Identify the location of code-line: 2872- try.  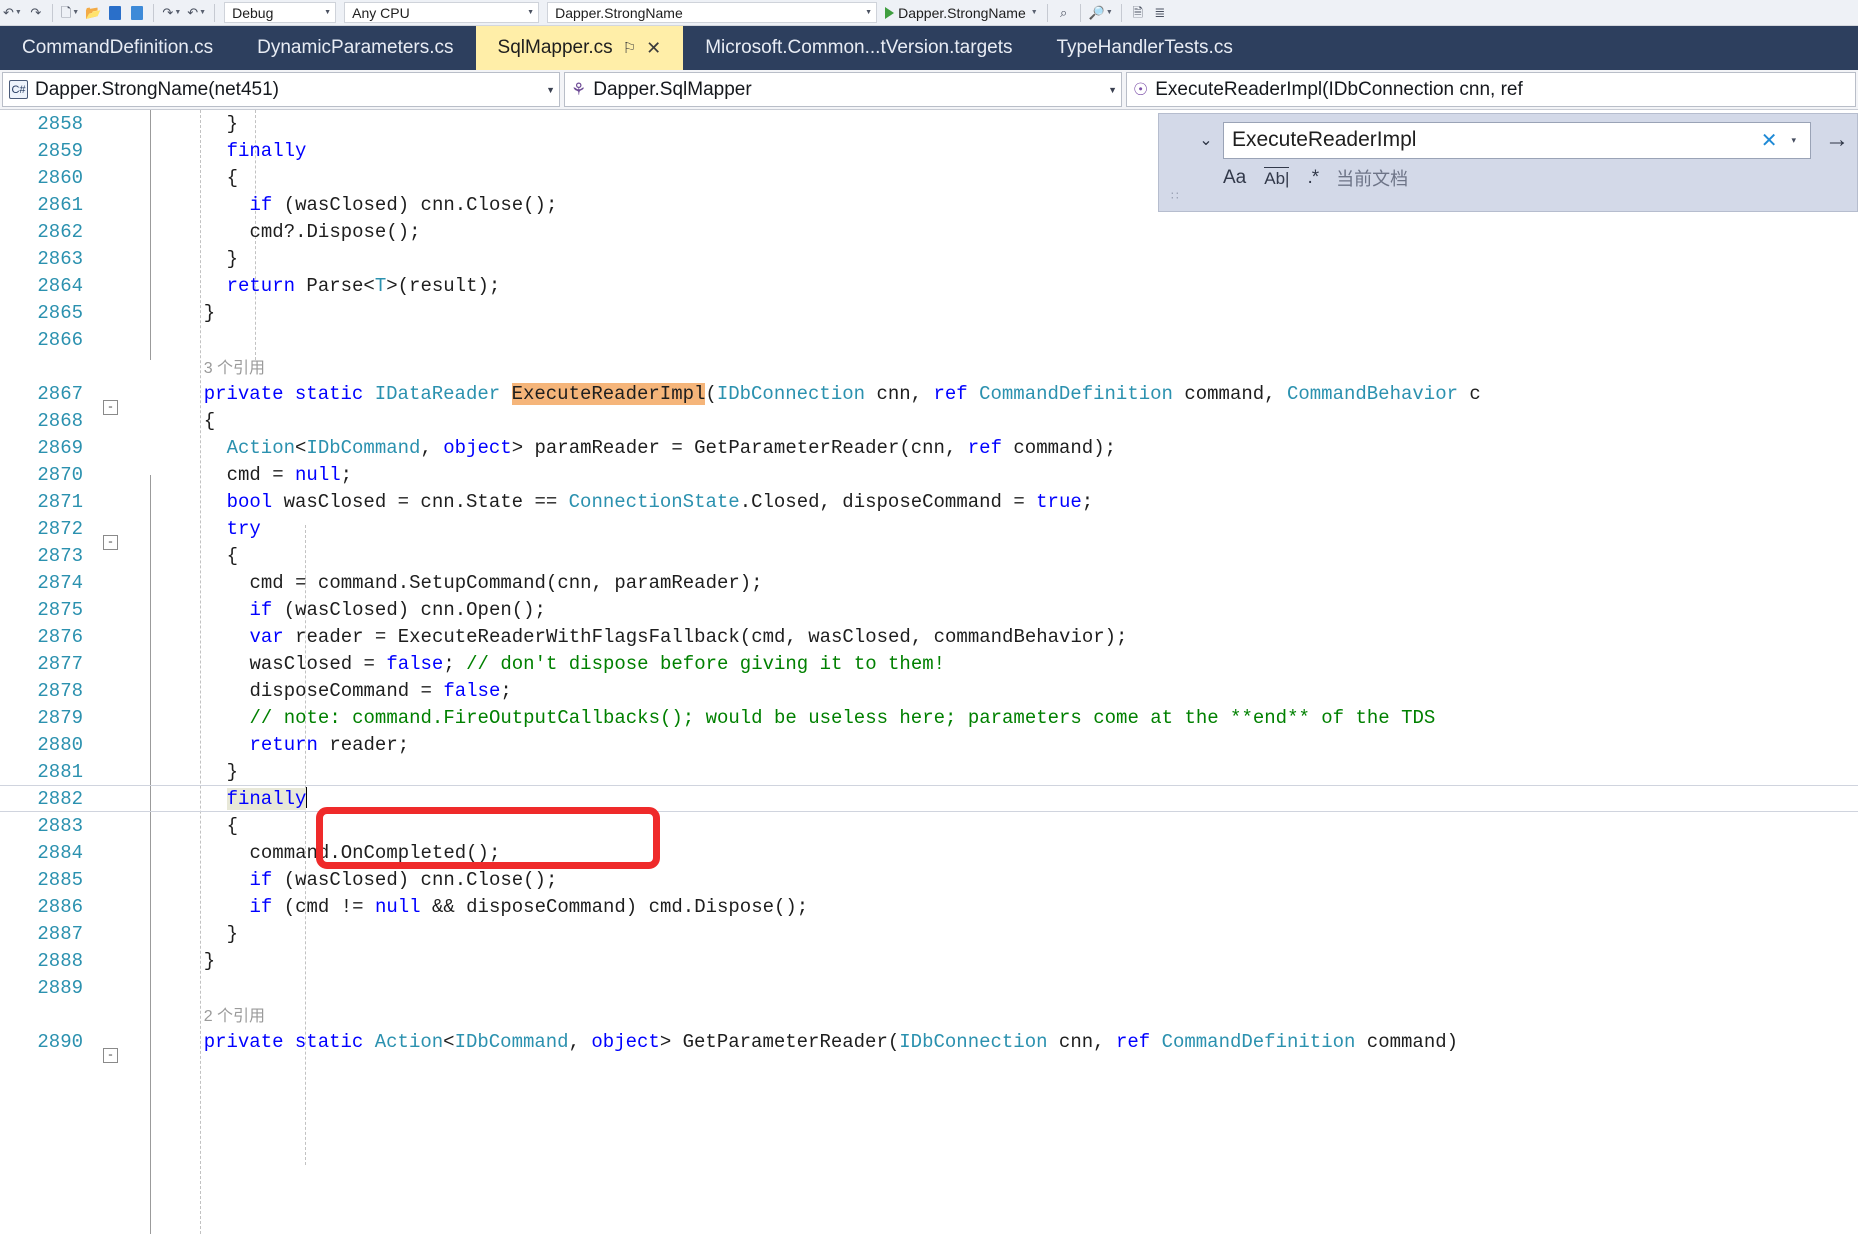
(929, 532).